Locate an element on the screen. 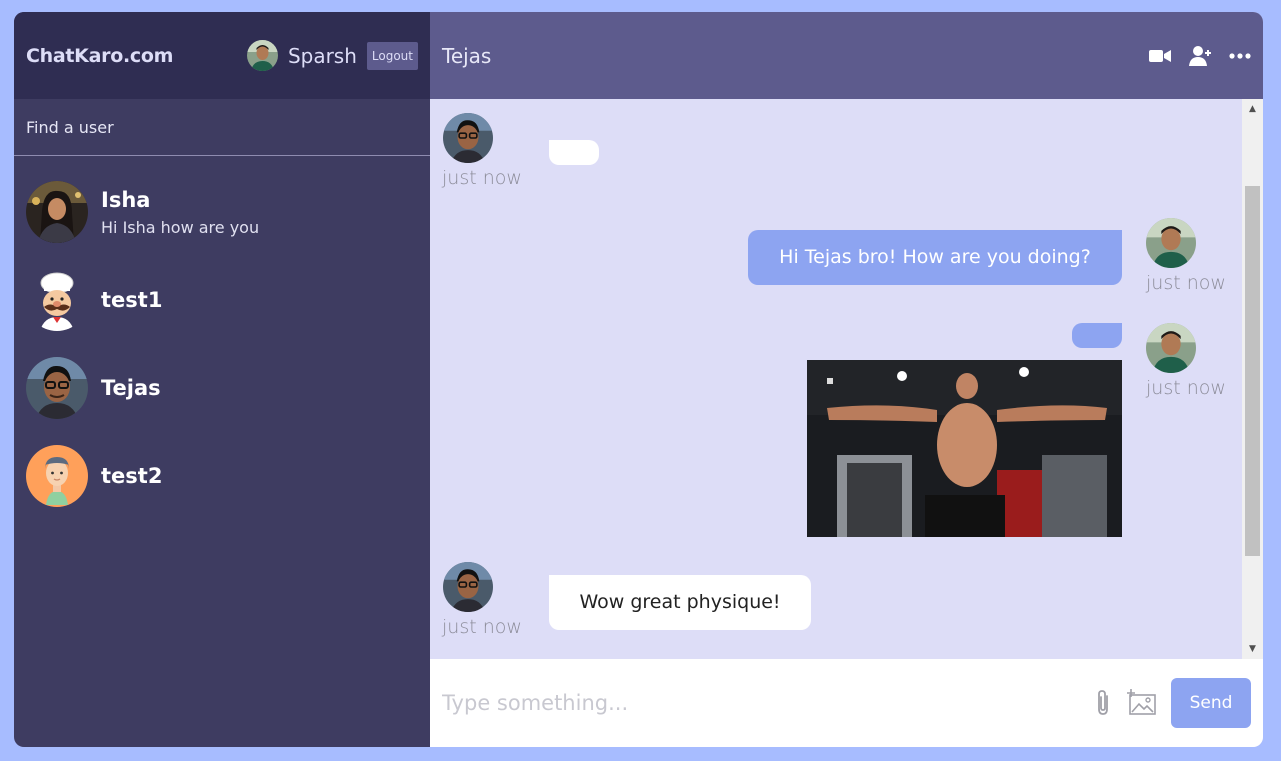 The height and width of the screenshot is (761, 1281). scrollbar-thumb is located at coordinates (1252, 371).